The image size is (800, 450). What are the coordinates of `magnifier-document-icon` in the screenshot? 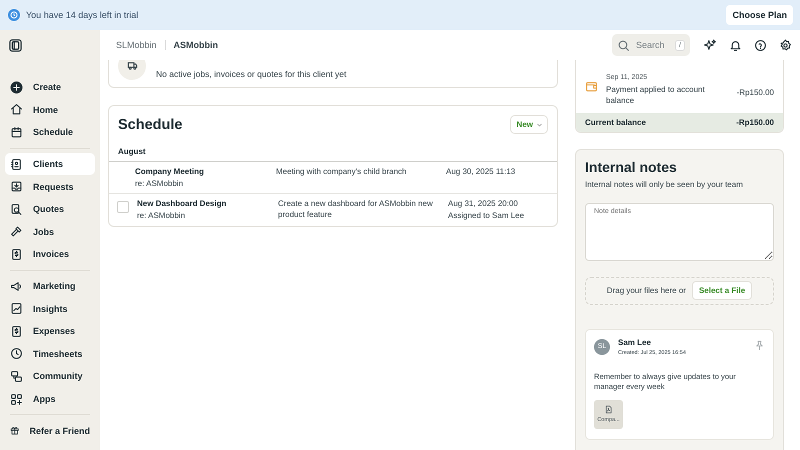 It's located at (16, 209).